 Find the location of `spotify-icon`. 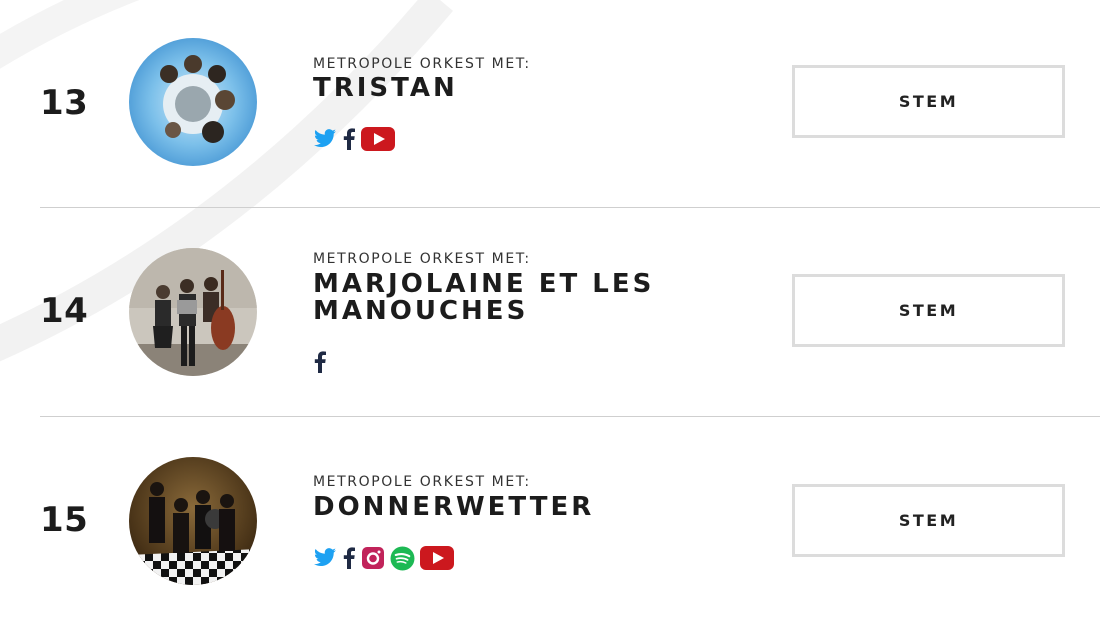

spotify-icon is located at coordinates (402, 558).